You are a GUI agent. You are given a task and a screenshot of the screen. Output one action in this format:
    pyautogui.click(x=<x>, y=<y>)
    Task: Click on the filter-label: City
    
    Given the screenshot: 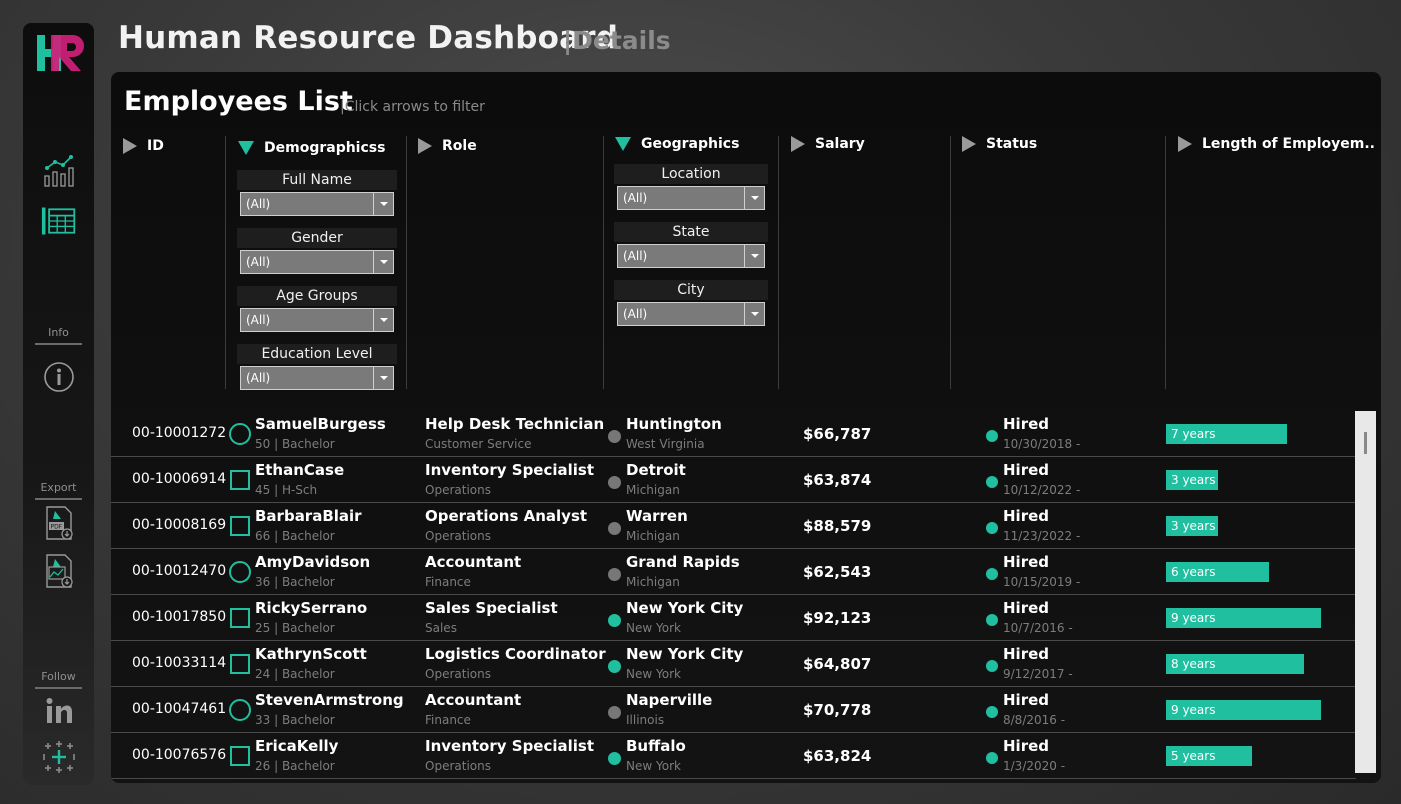 What is the action you would take?
    pyautogui.click(x=691, y=290)
    